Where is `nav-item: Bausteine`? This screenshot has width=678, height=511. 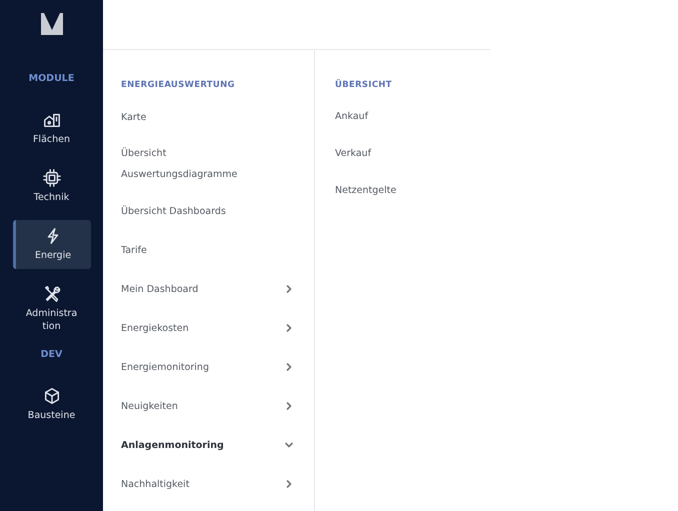
nav-item: Bausteine is located at coordinates (51, 404).